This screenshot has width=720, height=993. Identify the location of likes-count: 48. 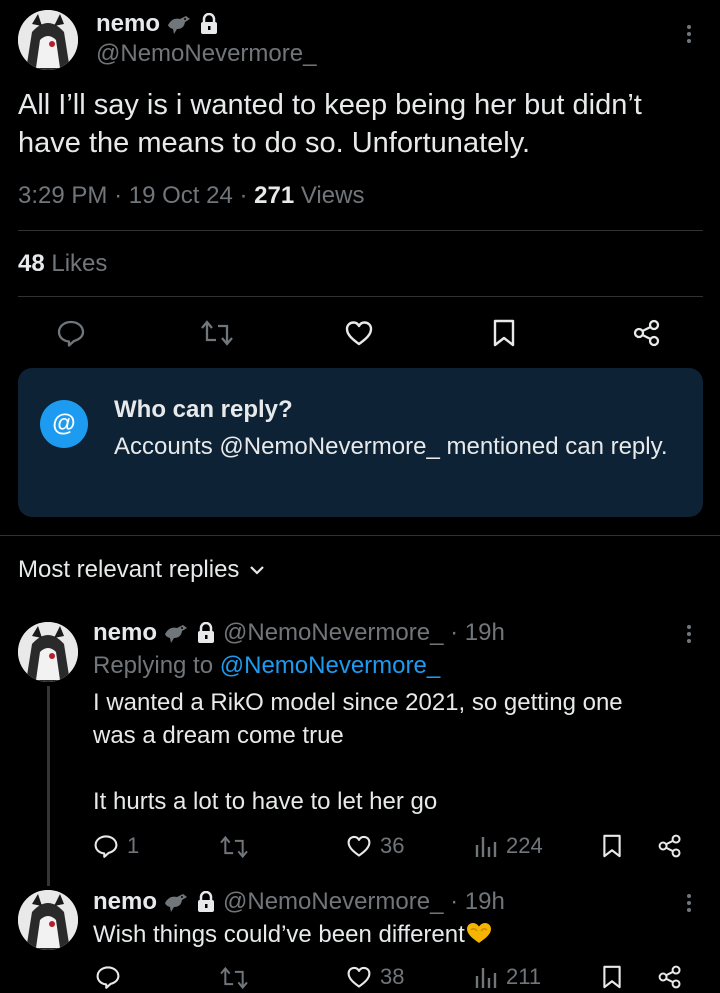
(31, 263).